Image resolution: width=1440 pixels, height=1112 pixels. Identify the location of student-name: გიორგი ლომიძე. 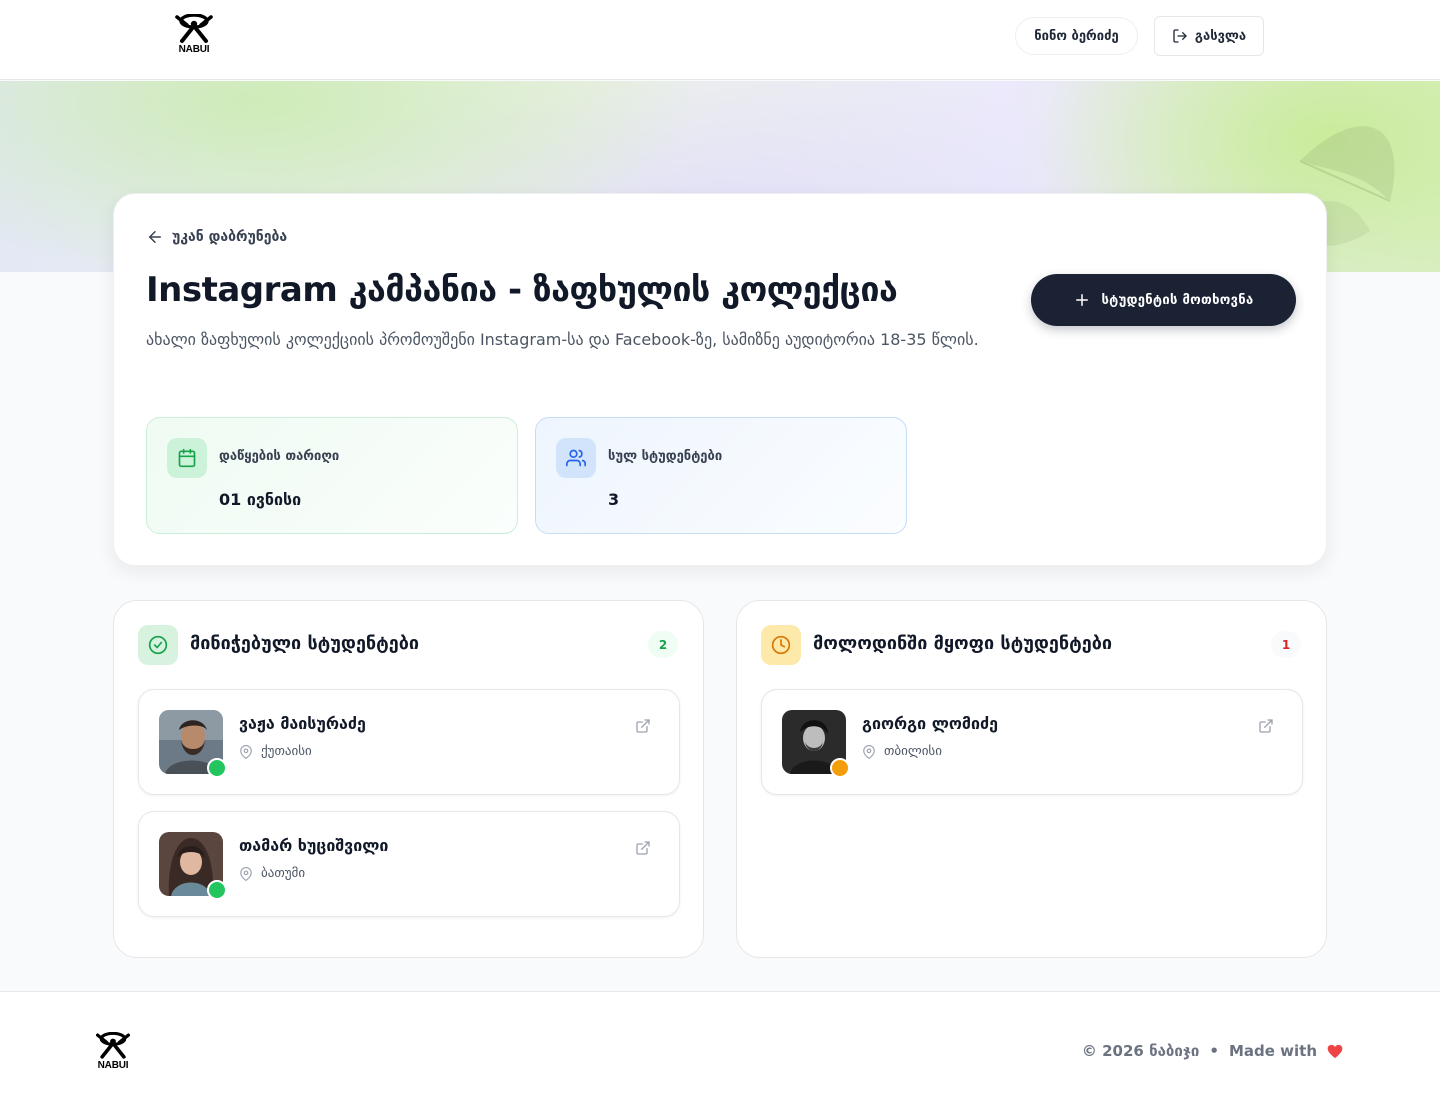
(930, 723).